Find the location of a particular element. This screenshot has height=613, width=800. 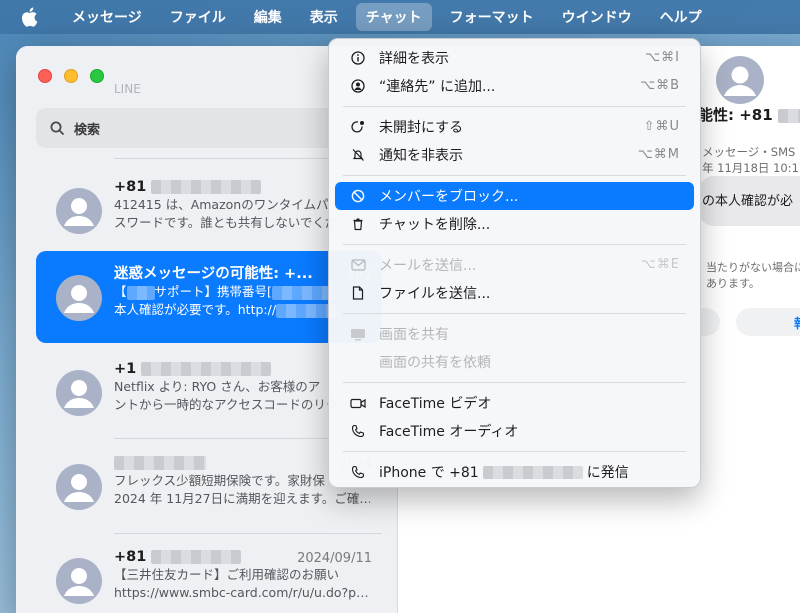

conversation-preview: 本人確認が必要です。http:// is located at coordinates (195, 309).